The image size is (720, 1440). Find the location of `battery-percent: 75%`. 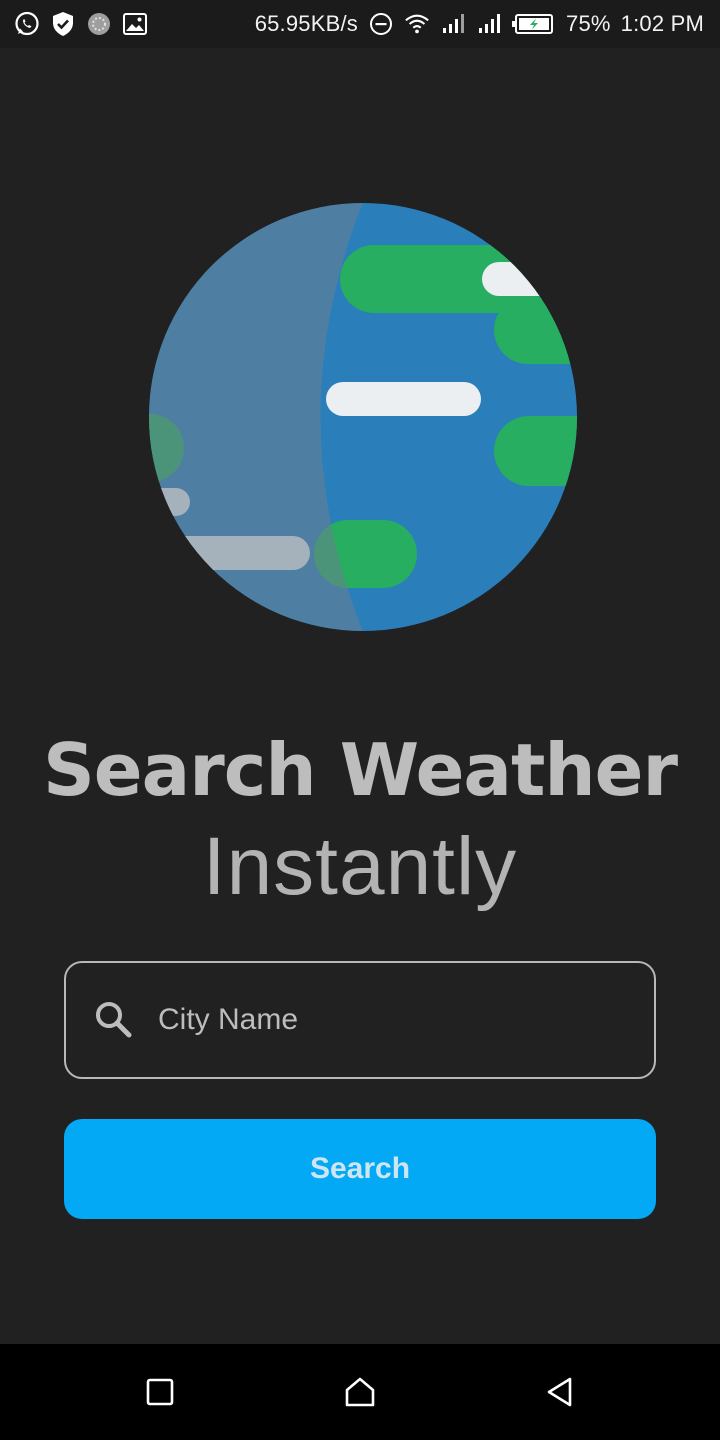

battery-percent: 75% is located at coordinates (588, 23).